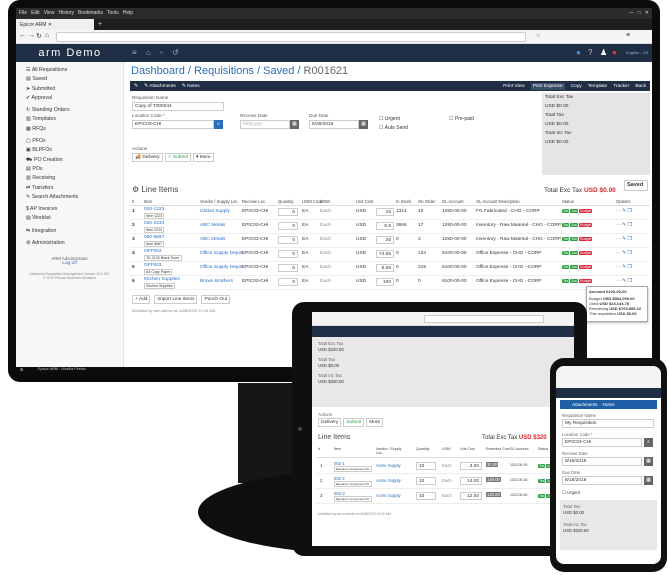 The width and height of the screenshot is (669, 575). Describe the element at coordinates (636, 185) in the screenshot. I see `save-button: Saved` at that location.